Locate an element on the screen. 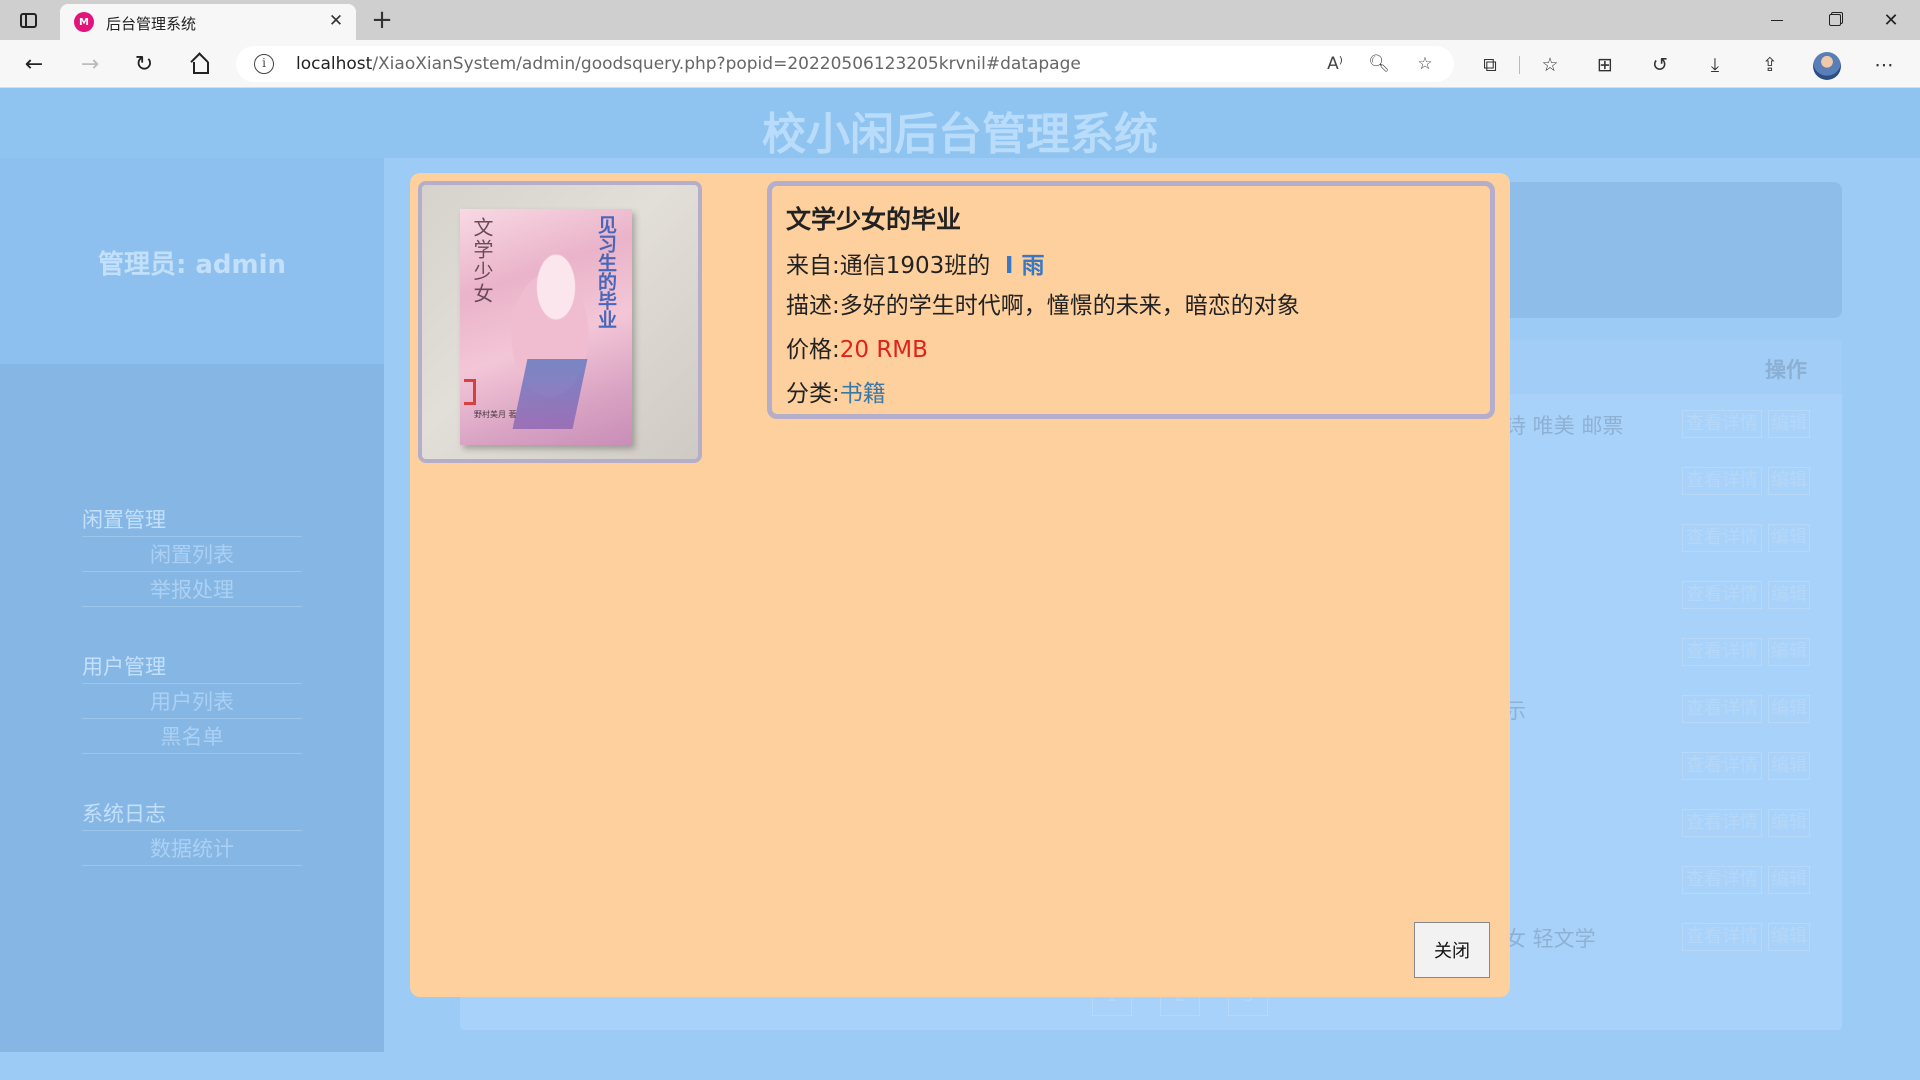 This screenshot has height=1080, width=1920. menu-item-goods-list: 闲置列表 is located at coordinates (192, 554).